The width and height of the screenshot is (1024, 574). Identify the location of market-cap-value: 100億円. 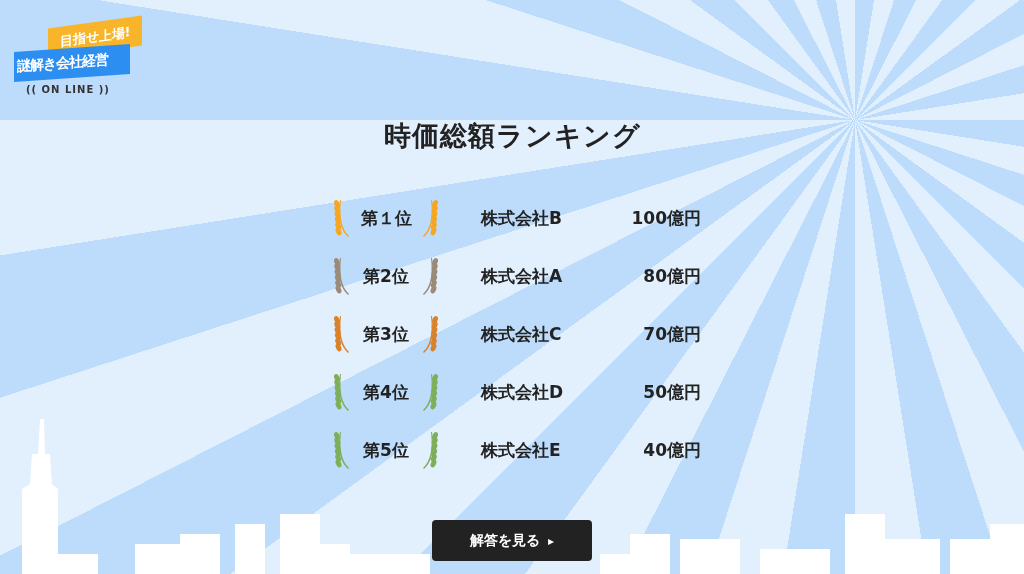
(665, 218).